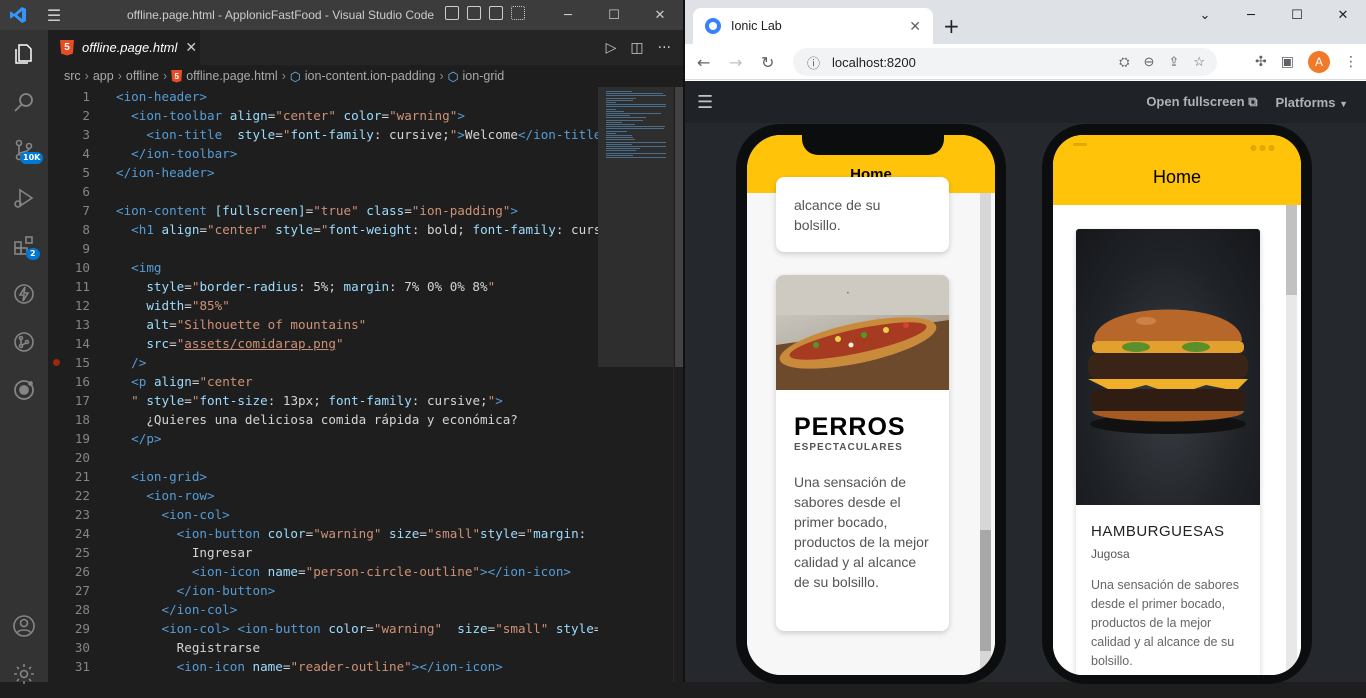  What do you see at coordinates (177, 609) in the screenshot?
I see `code-text: </ion-col>` at bounding box center [177, 609].